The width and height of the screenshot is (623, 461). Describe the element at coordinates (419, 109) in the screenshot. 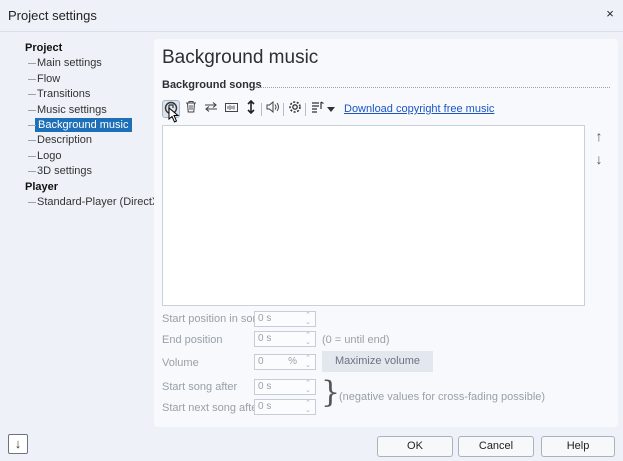

I see `download-music-link: Download copyright free music` at that location.